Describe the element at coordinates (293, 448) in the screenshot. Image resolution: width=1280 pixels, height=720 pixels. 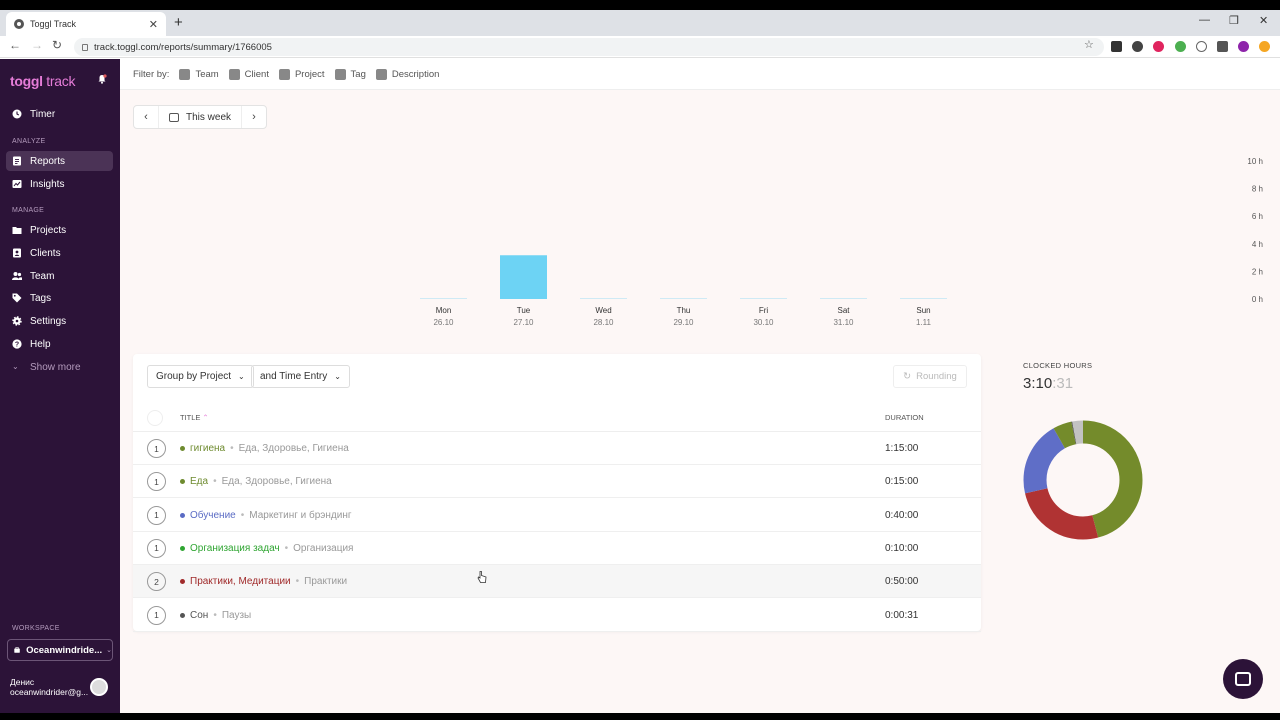
I see `client-name: Еда, Здоровье, Гигиена` at that location.